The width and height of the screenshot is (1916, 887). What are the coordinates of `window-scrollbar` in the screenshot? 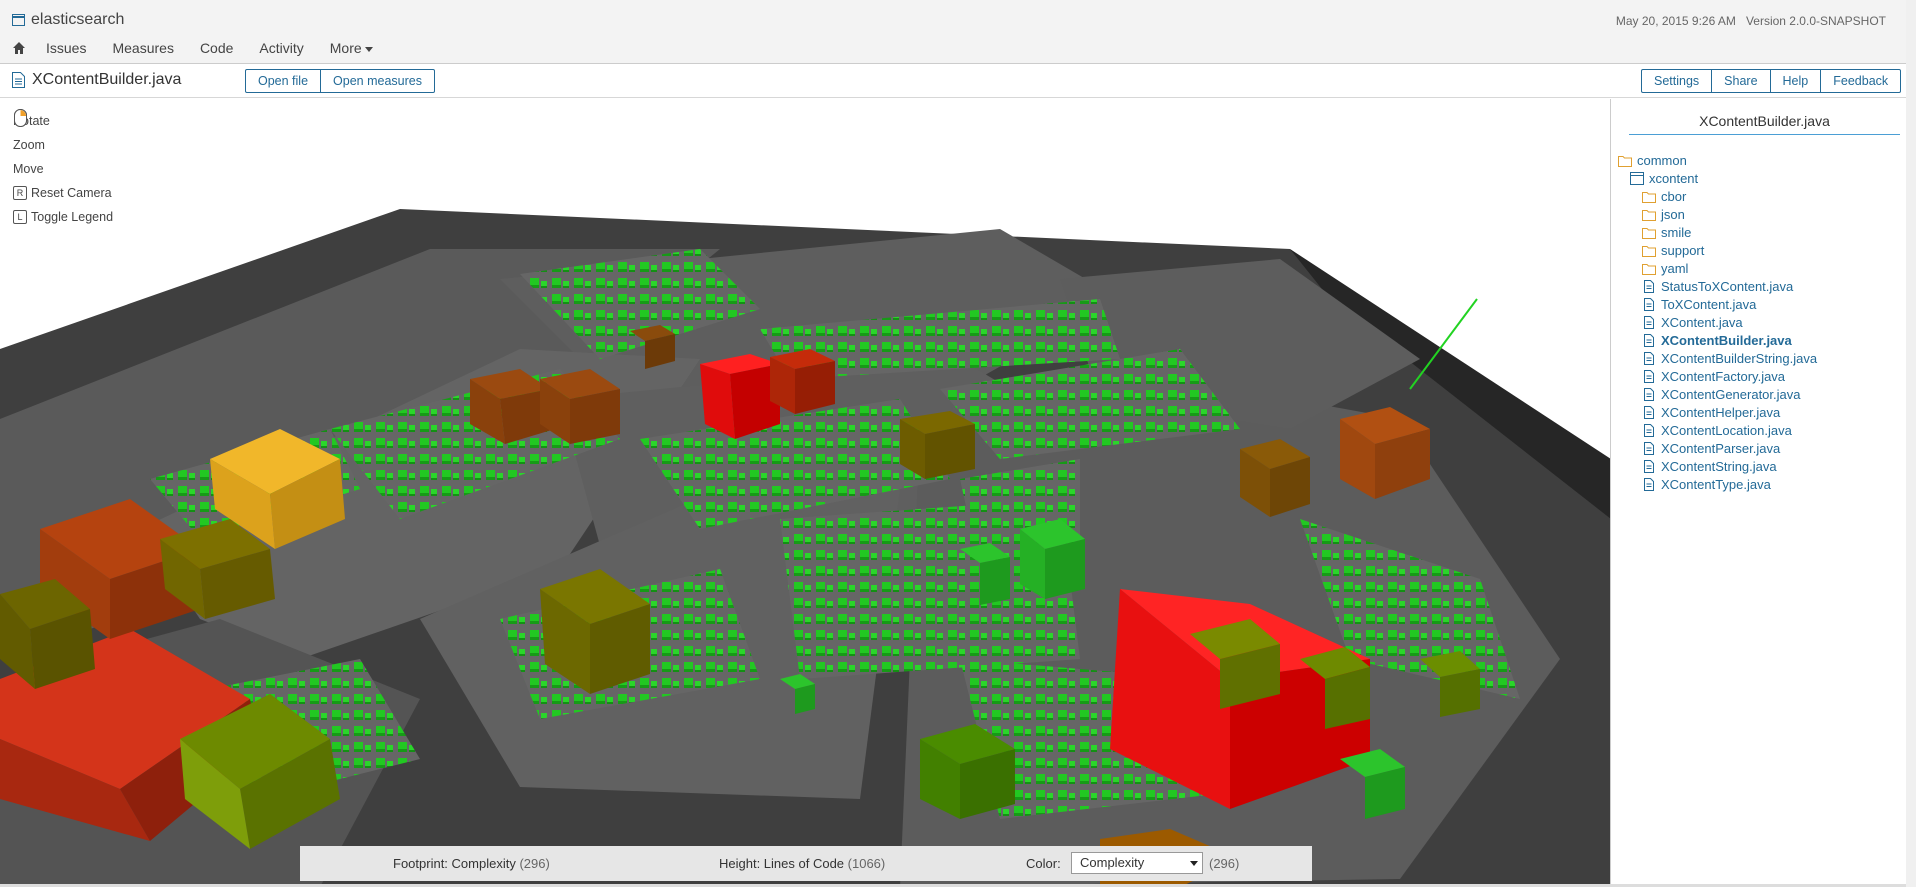 It's located at (1911, 443).